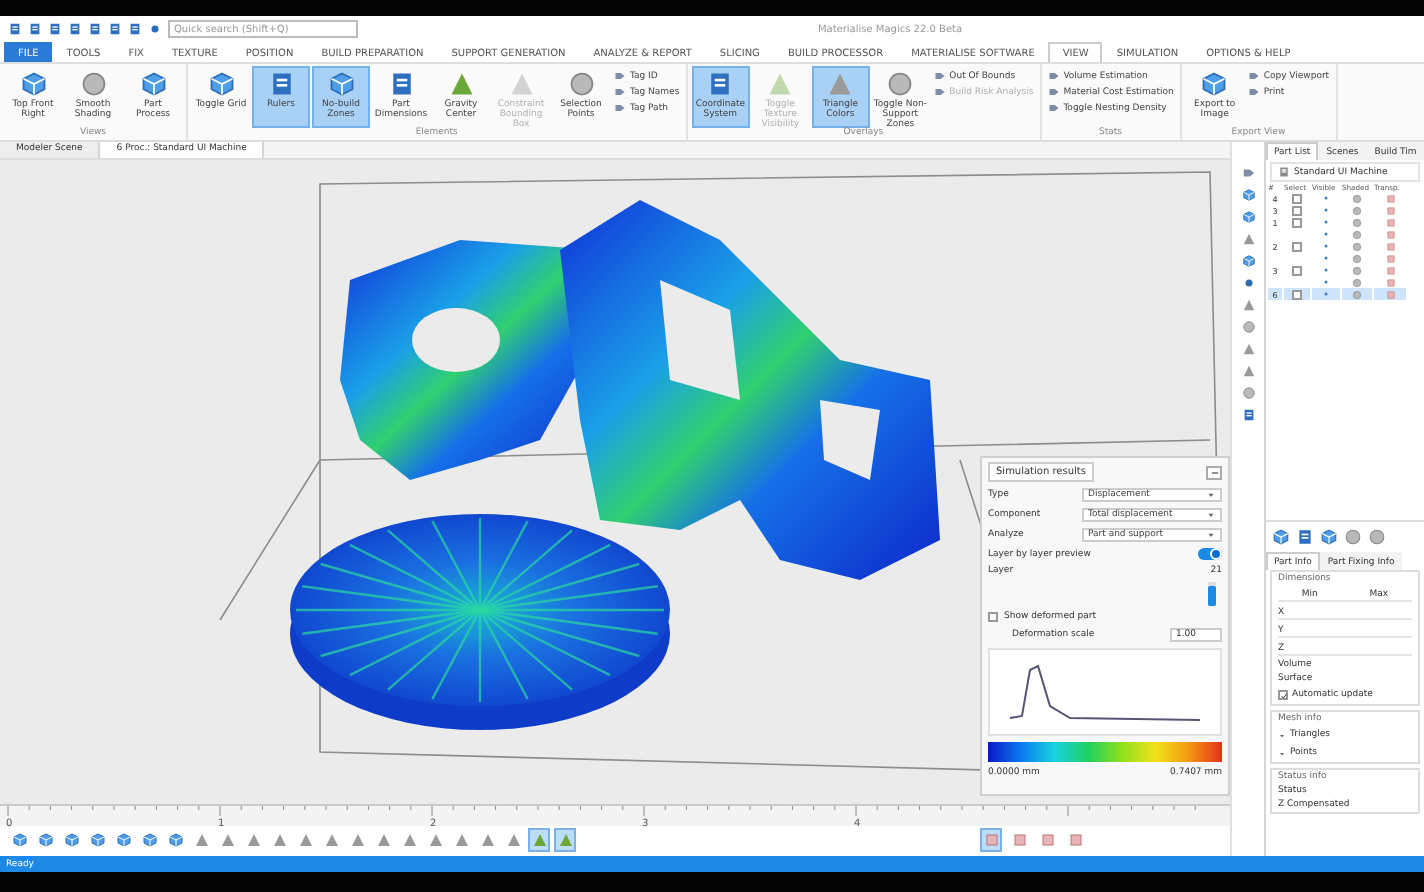 The width and height of the screenshot is (1424, 892). I want to click on search-icon, so click(155, 29).